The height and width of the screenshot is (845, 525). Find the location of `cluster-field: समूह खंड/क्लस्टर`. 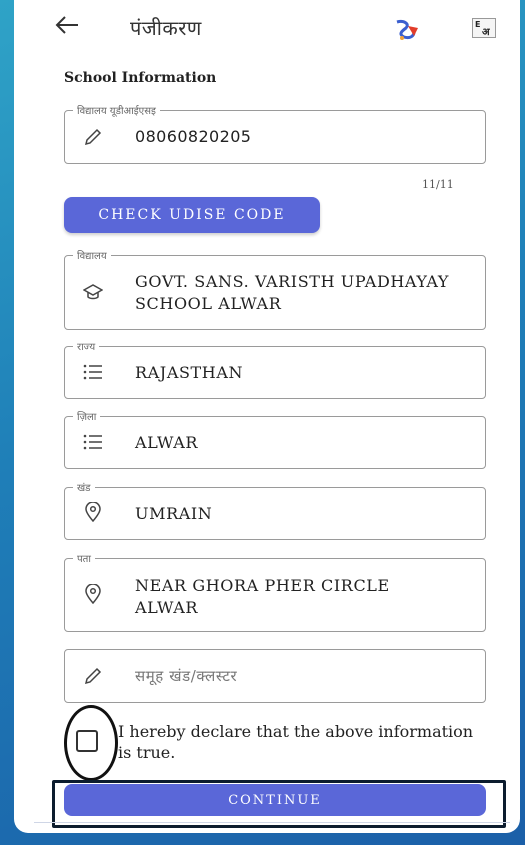

cluster-field: समूह खंड/क्लस्टर is located at coordinates (275, 676).